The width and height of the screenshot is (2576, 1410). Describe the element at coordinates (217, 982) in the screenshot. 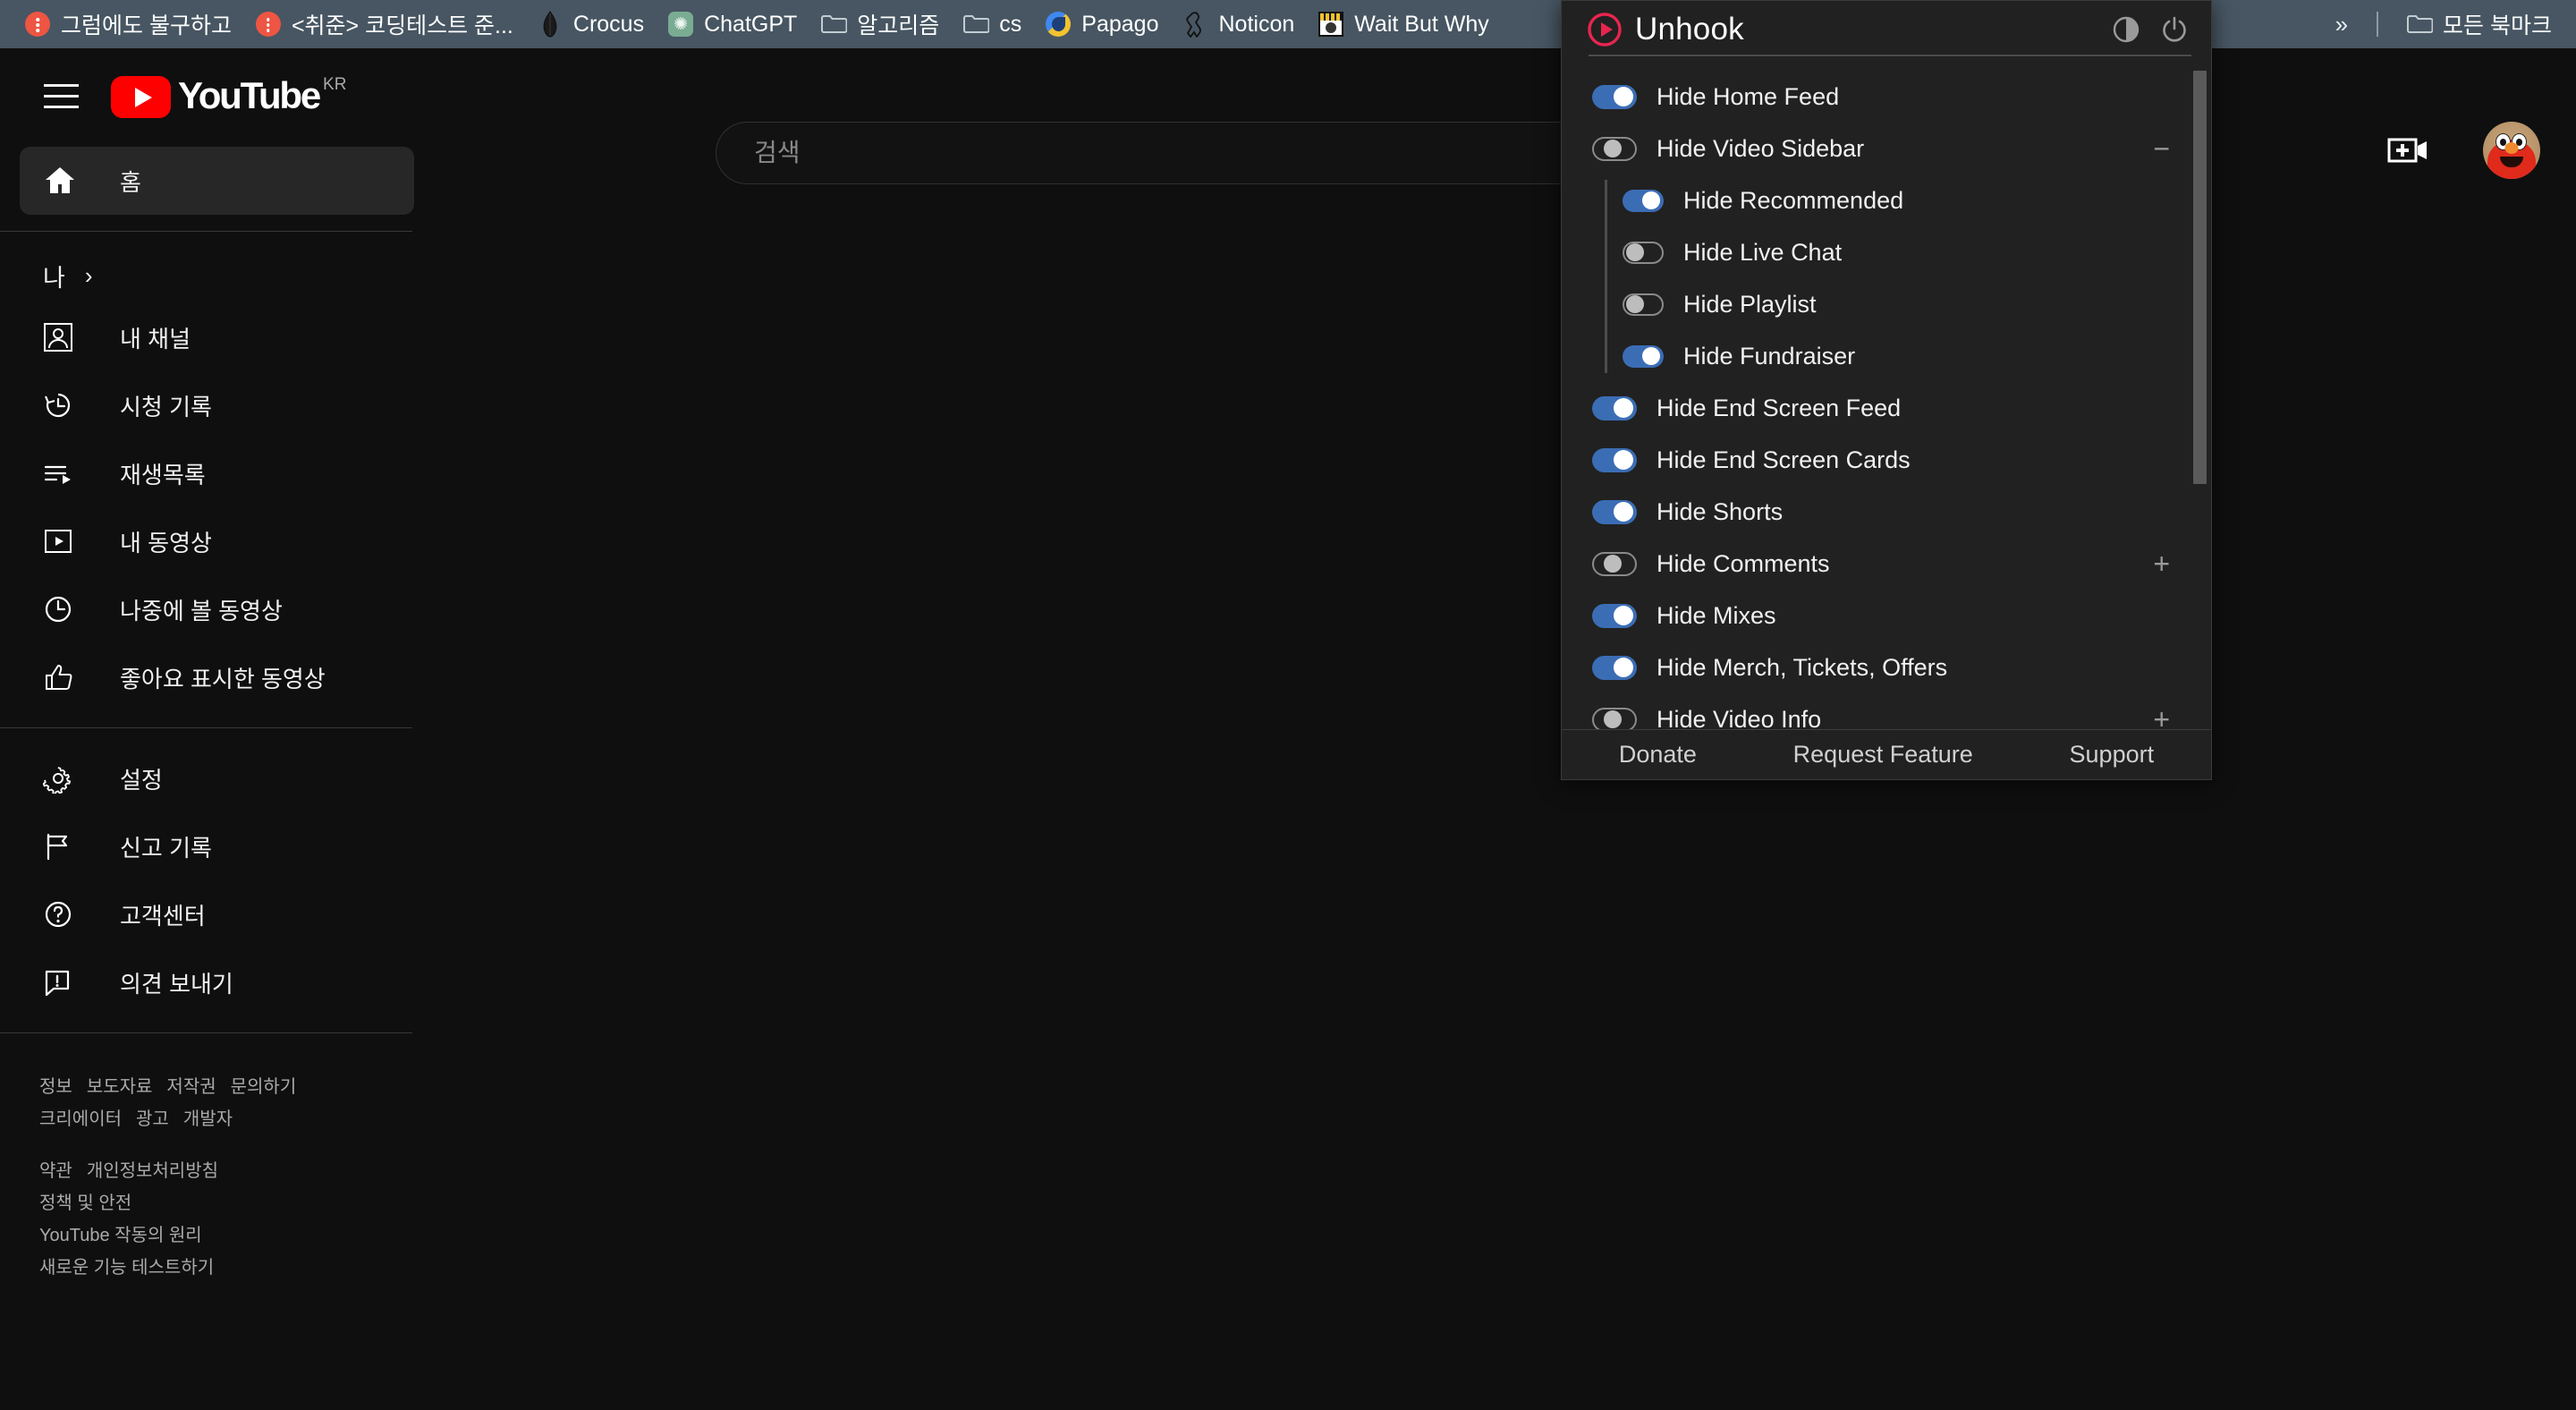

I see `sidebar-item-send-feedback: 의견 보내기` at that location.